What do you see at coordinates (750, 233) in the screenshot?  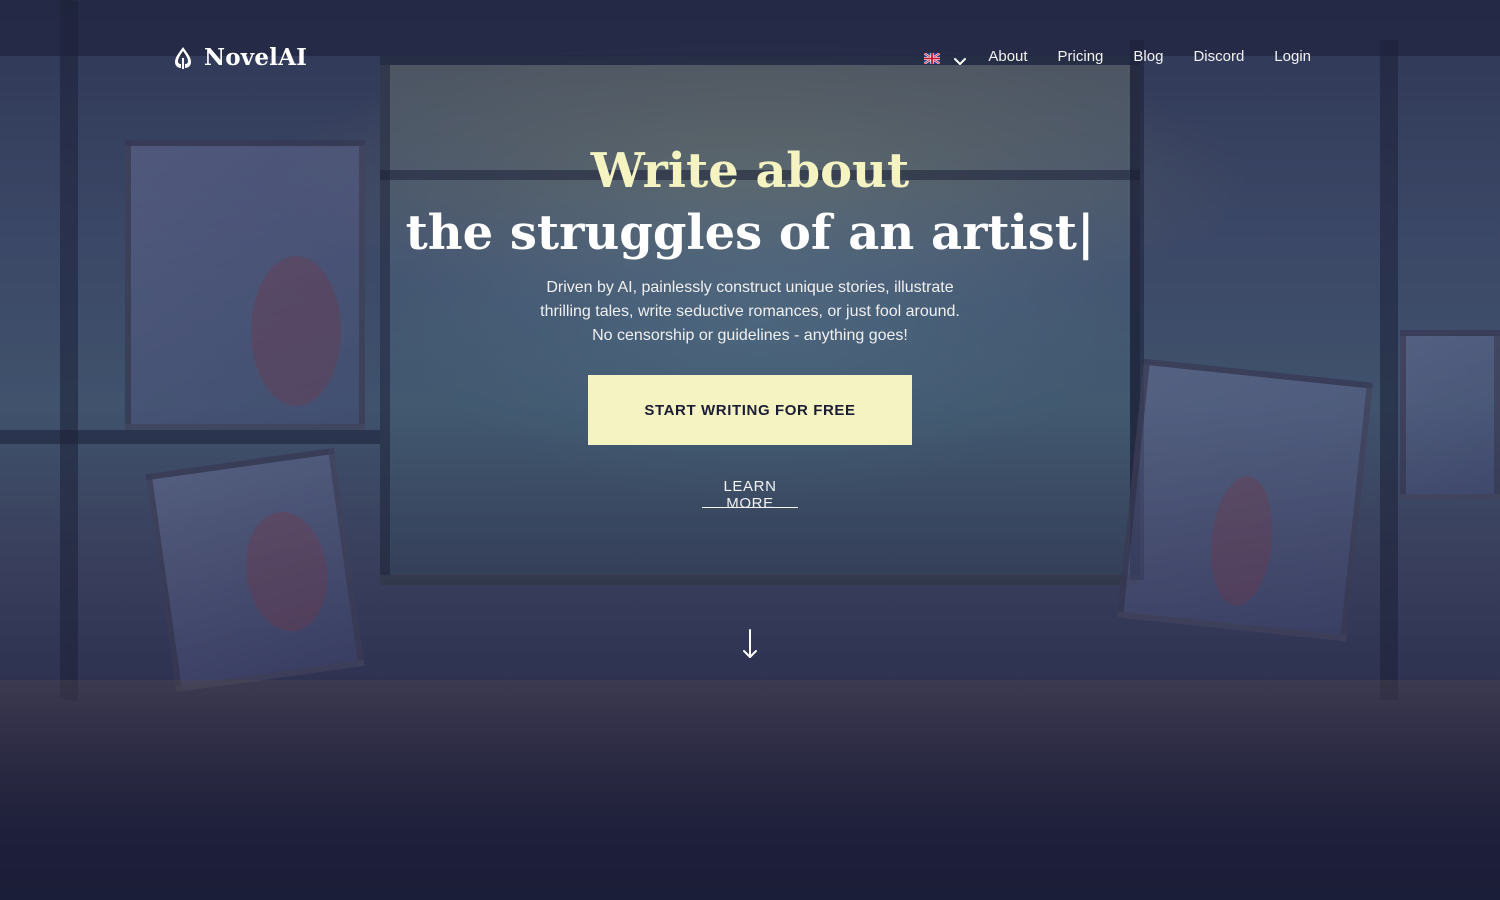 I see `hero-headline-typed: the struggles of an artist|` at bounding box center [750, 233].